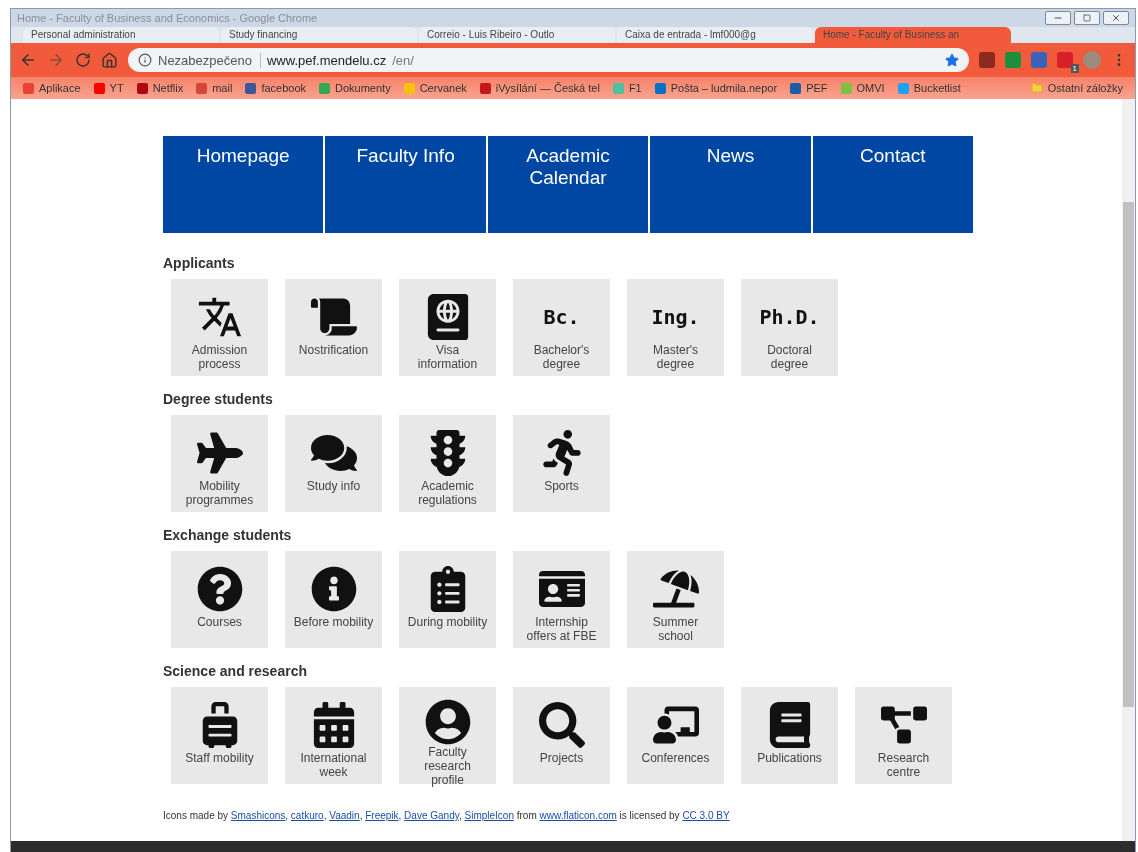 The image size is (1138, 852). Describe the element at coordinates (447, 327) in the screenshot. I see `tile-link: Visa information` at that location.